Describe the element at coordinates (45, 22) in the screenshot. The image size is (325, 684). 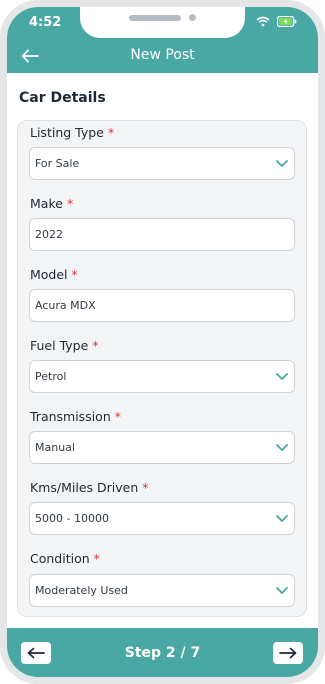
I see `status-time: 4:52` at that location.